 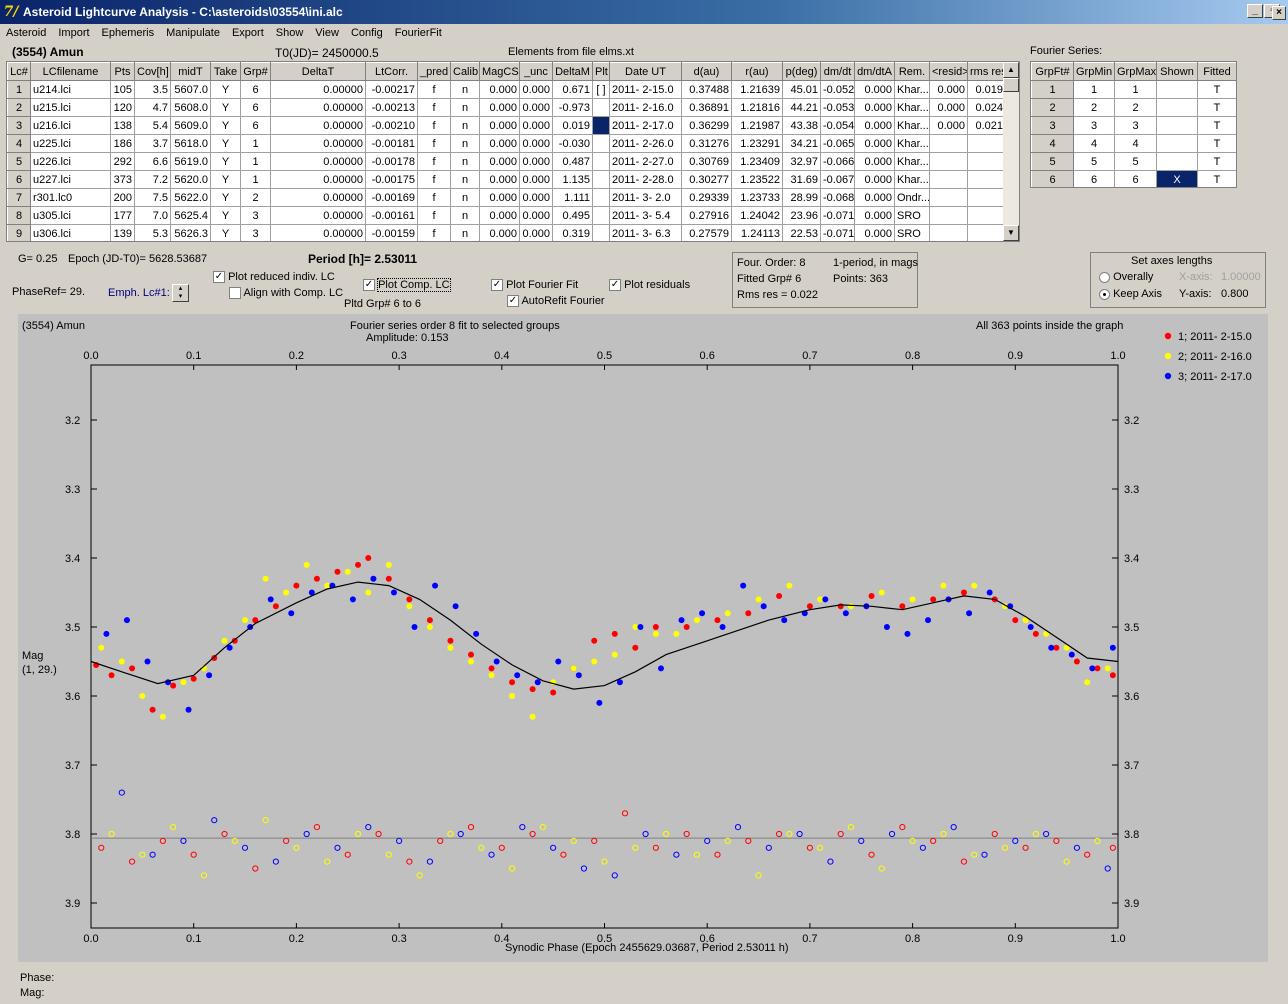 What do you see at coordinates (19, 143) in the screenshot?
I see `row-header: 4` at bounding box center [19, 143].